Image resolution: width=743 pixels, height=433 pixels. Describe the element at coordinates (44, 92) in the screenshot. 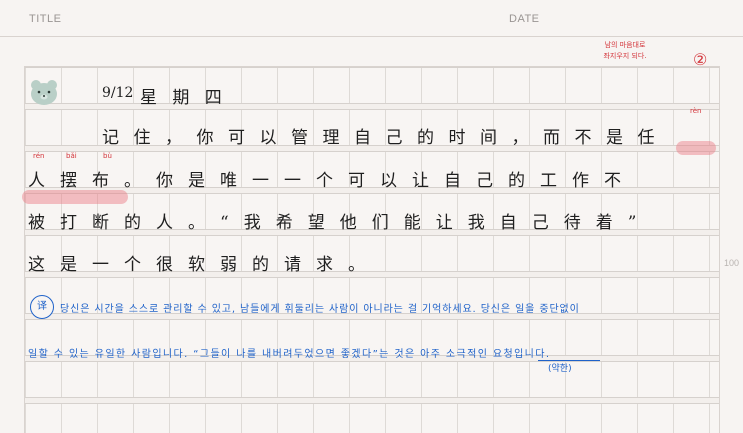

I see `bear-sticker-icon` at that location.